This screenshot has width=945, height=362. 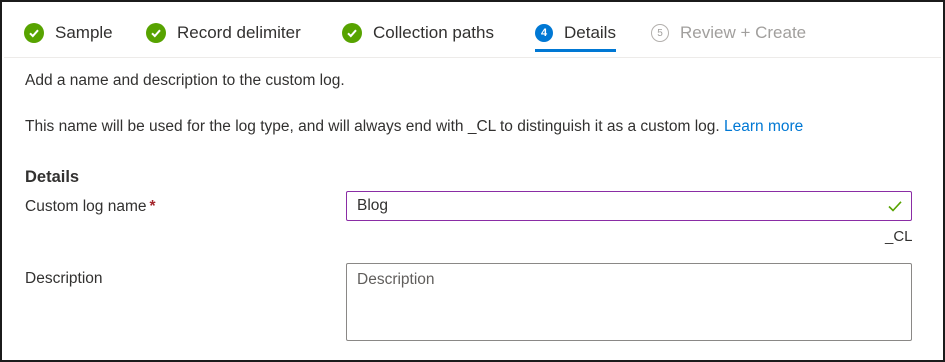 What do you see at coordinates (660, 33) in the screenshot?
I see `step-number-badge: 5` at bounding box center [660, 33].